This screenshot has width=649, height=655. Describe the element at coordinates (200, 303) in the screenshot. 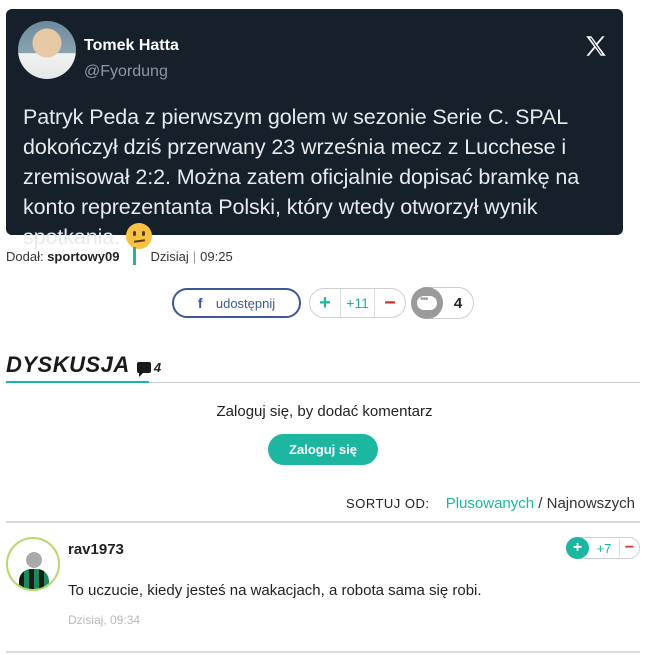

I see `facebook-icon: f` at that location.